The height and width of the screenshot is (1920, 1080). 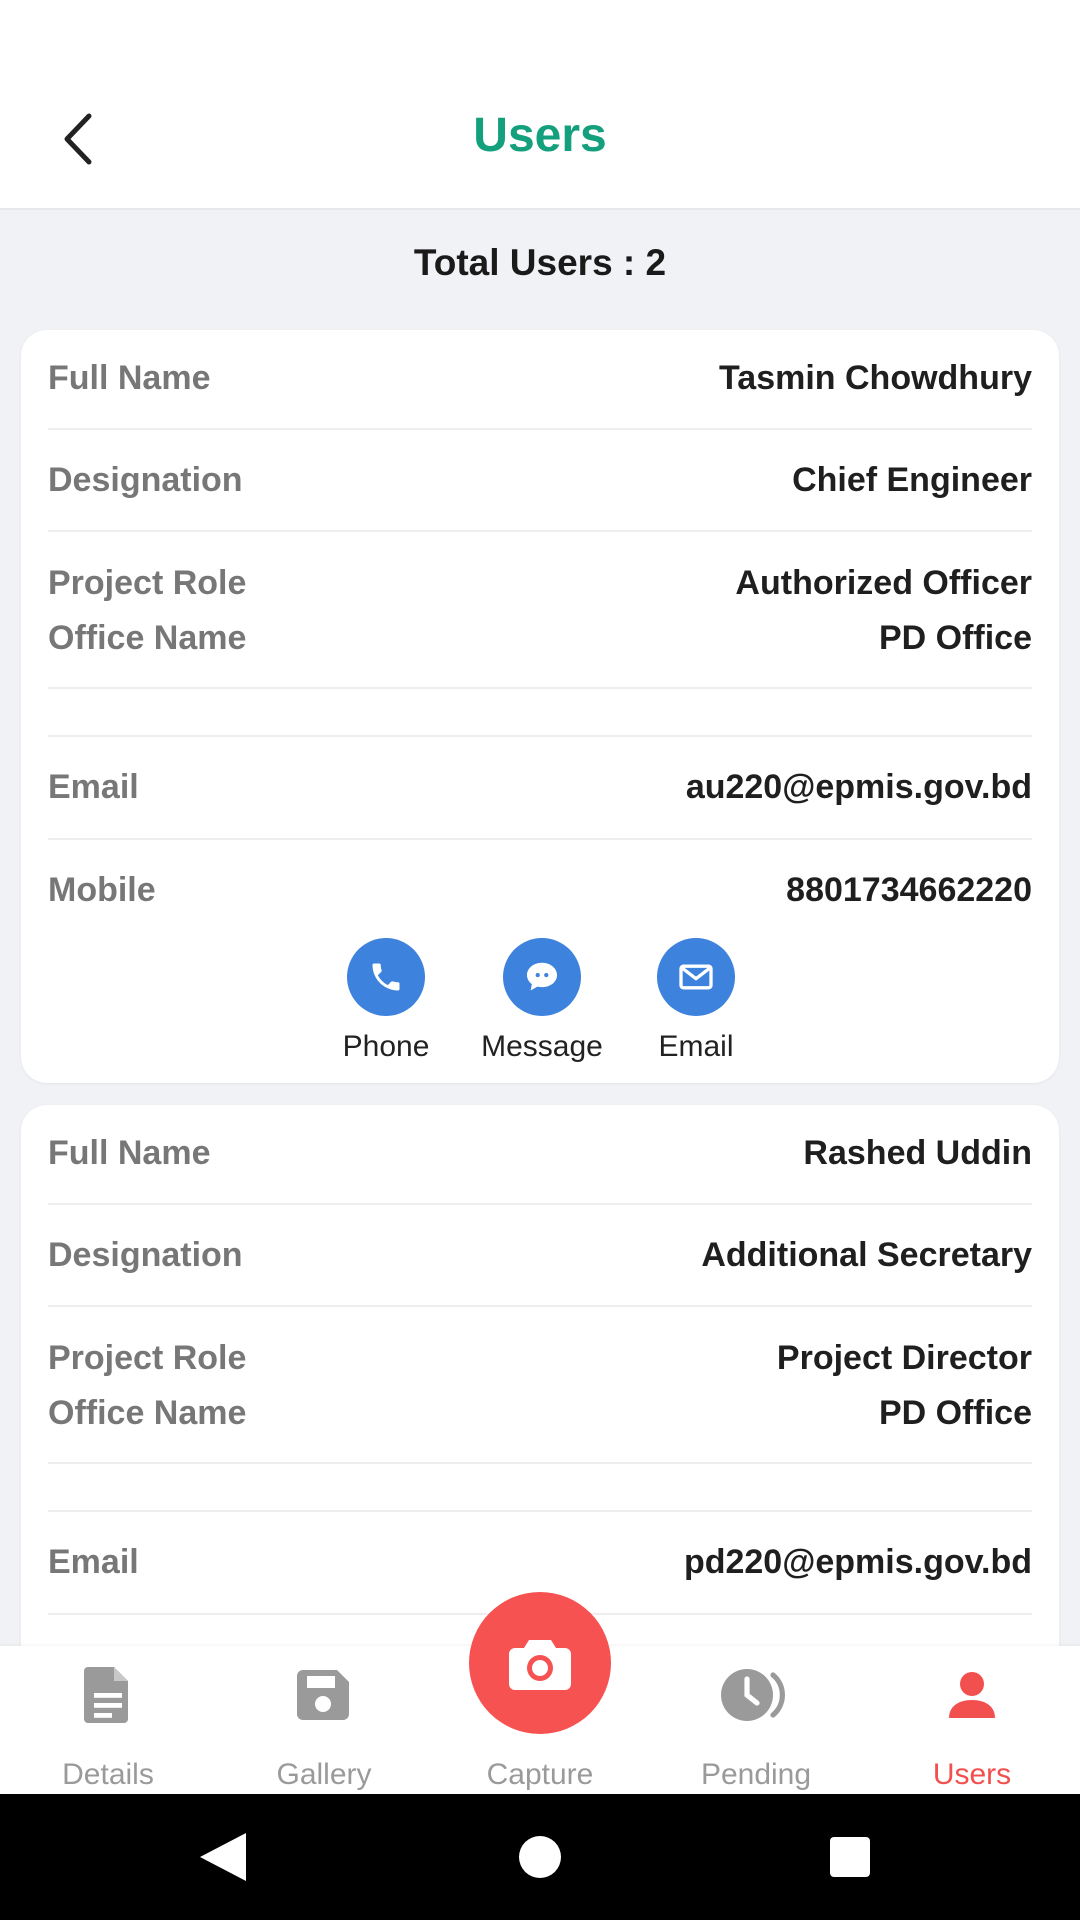 I want to click on nav-users: Users, so click(x=972, y=1720).